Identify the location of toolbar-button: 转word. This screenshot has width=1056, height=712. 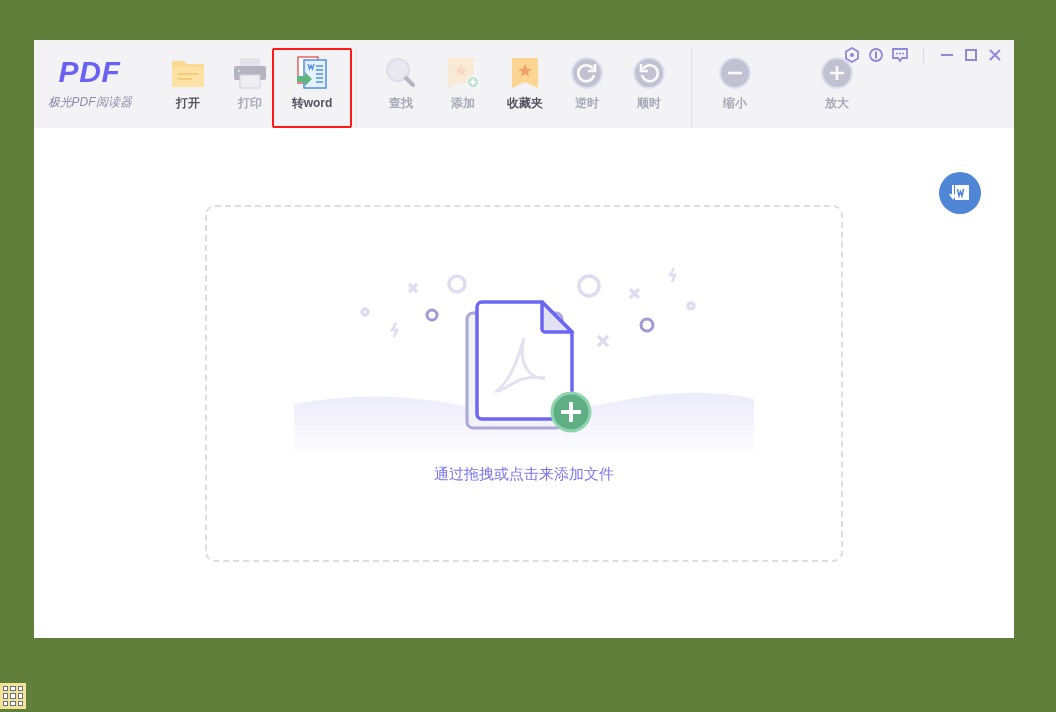
(312, 88).